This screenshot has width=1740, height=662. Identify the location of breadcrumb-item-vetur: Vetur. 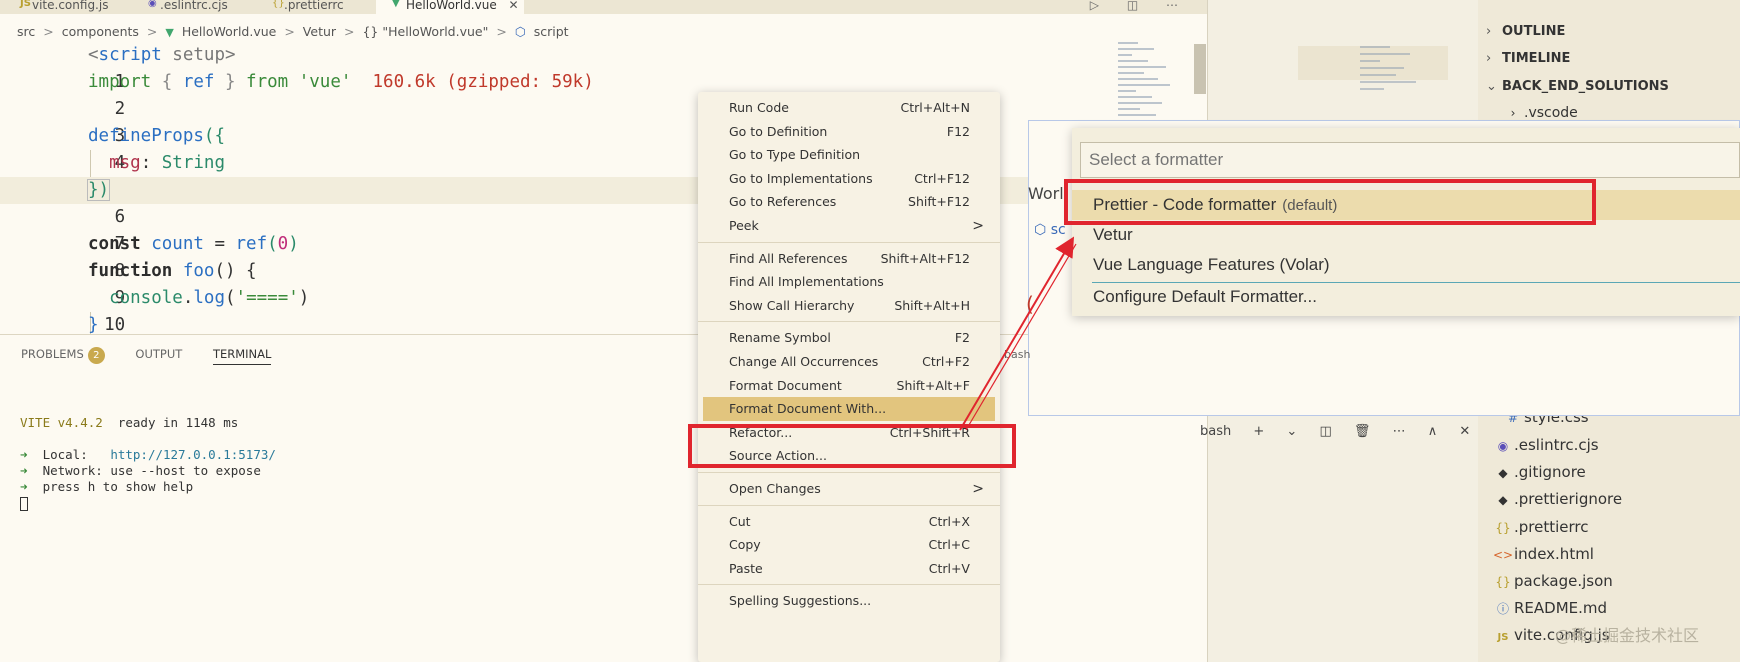
(319, 31).